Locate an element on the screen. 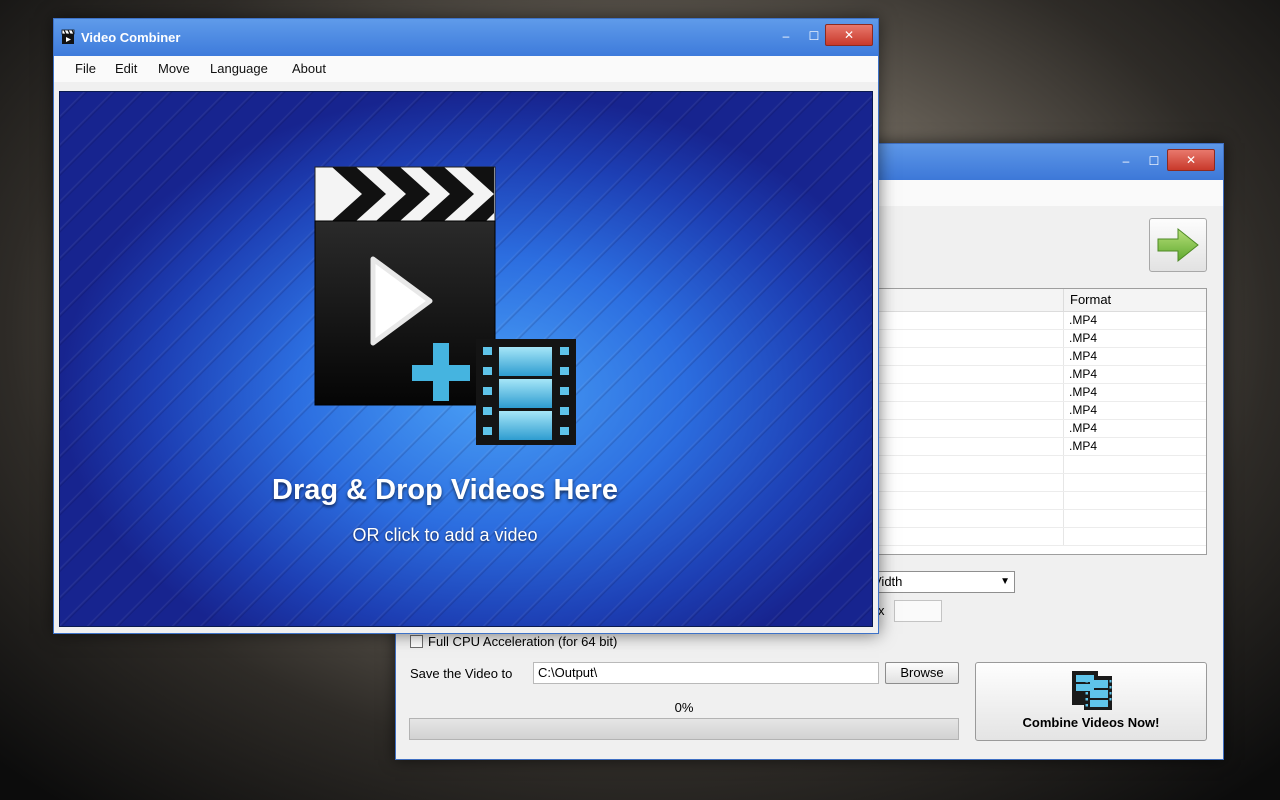  video-file-list: Format .MP4 .MP4 .MP4 .MP4 .MP4 .MP4 .MP4 .MP4 is located at coordinates (1021, 421).